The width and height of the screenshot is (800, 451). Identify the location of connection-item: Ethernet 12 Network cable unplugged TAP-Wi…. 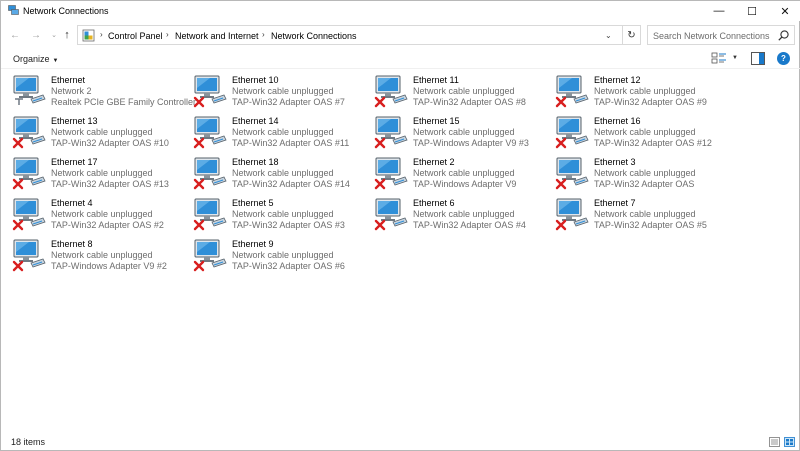
(634, 91).